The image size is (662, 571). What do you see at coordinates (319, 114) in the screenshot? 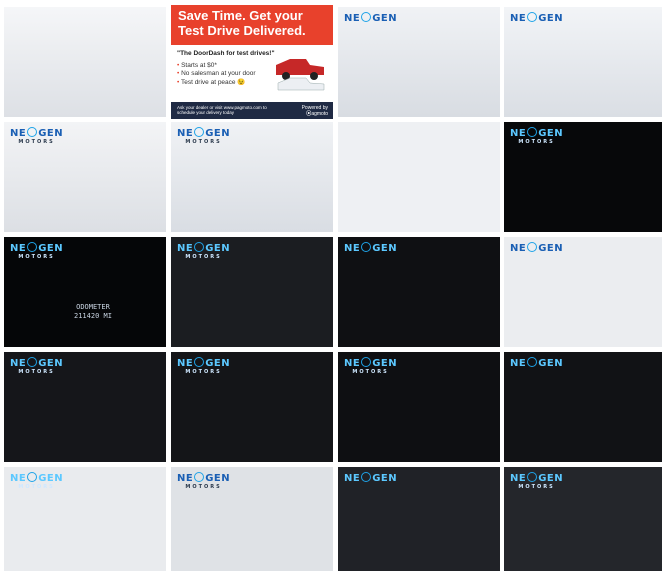
I see `ad-powered-brand: agmoto` at bounding box center [319, 114].